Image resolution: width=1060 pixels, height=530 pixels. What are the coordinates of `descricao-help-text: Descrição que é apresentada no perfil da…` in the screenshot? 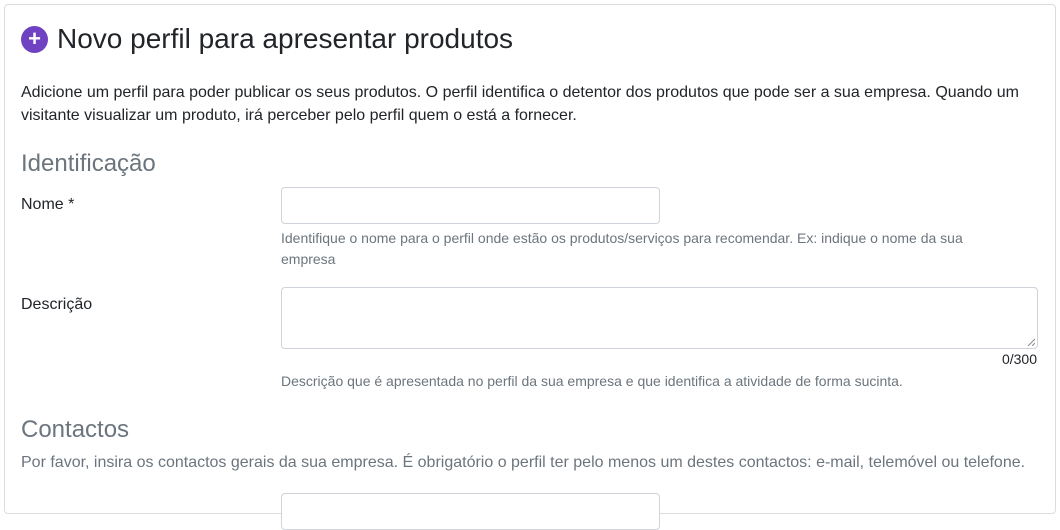 It's located at (592, 381).